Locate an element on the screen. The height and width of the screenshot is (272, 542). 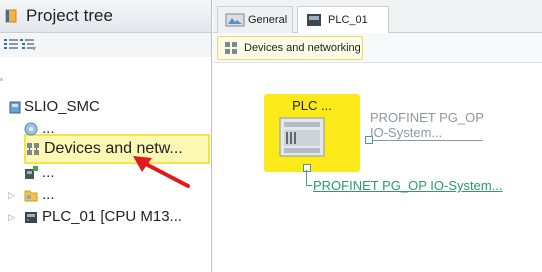
plc-device-icon is located at coordinates (302, 137).